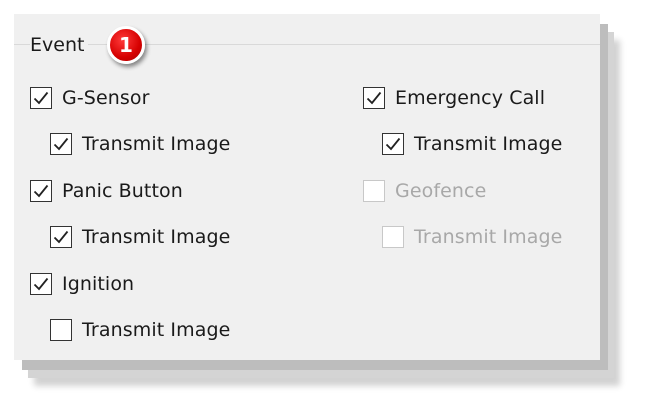 The image size is (647, 405). I want to click on panic-button-transmit-image-checkbox-item: Transmit Image, so click(140, 237).